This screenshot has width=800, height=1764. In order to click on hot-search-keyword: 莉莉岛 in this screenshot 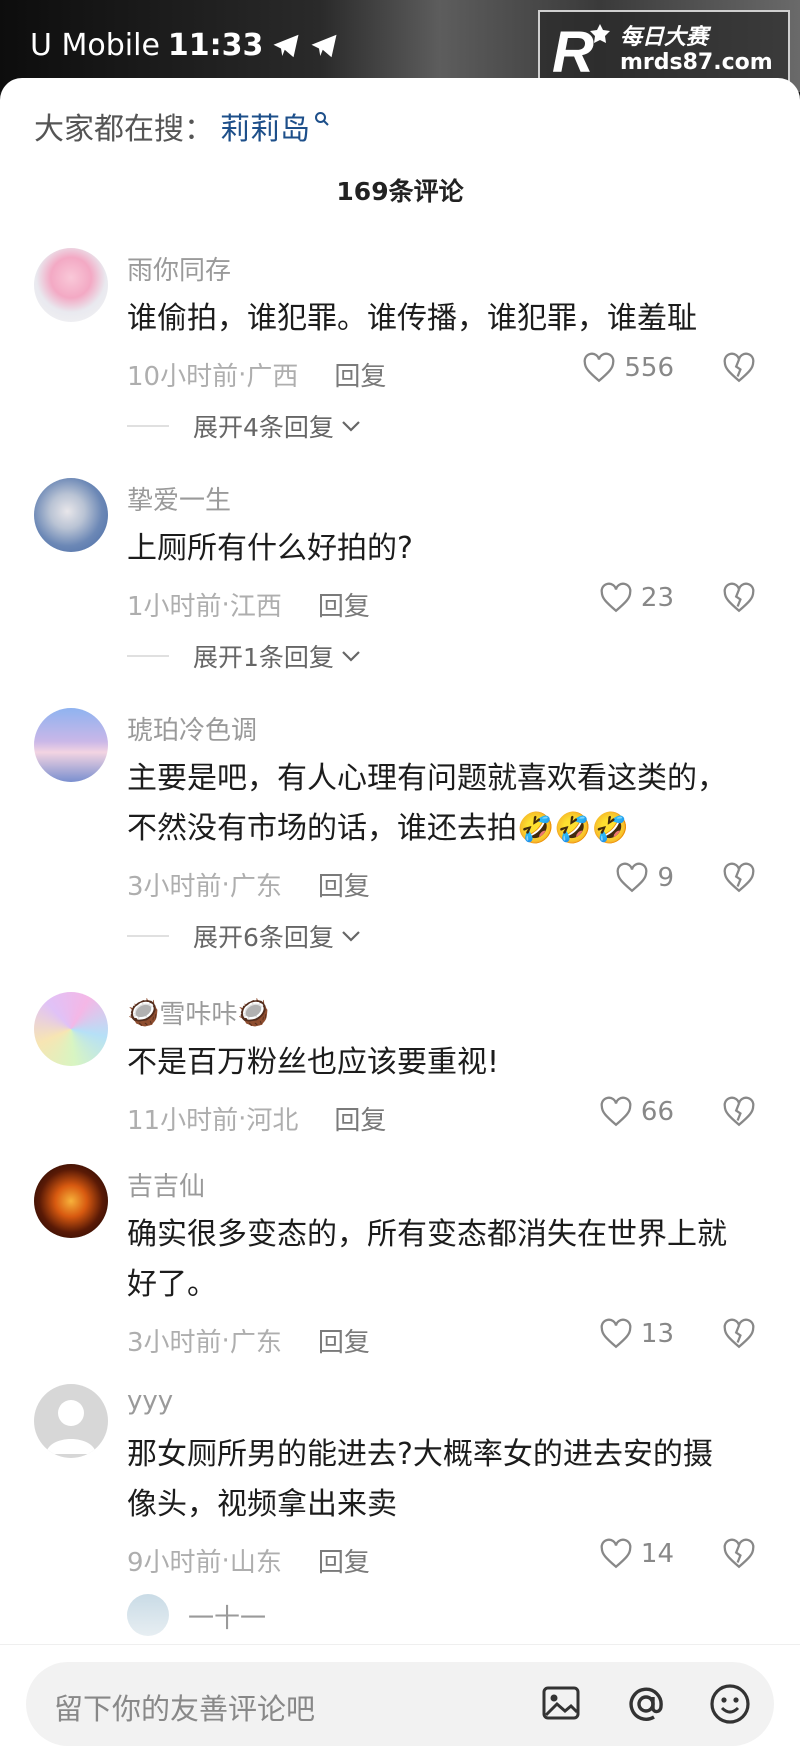, I will do `click(265, 126)`.